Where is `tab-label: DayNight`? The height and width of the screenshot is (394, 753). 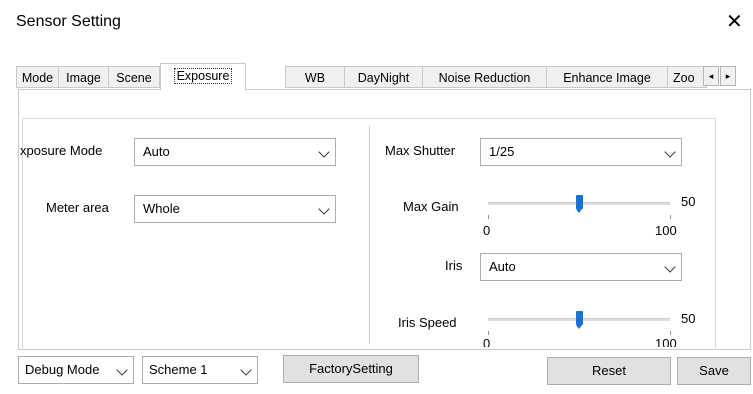
tab-label: DayNight is located at coordinates (383, 78).